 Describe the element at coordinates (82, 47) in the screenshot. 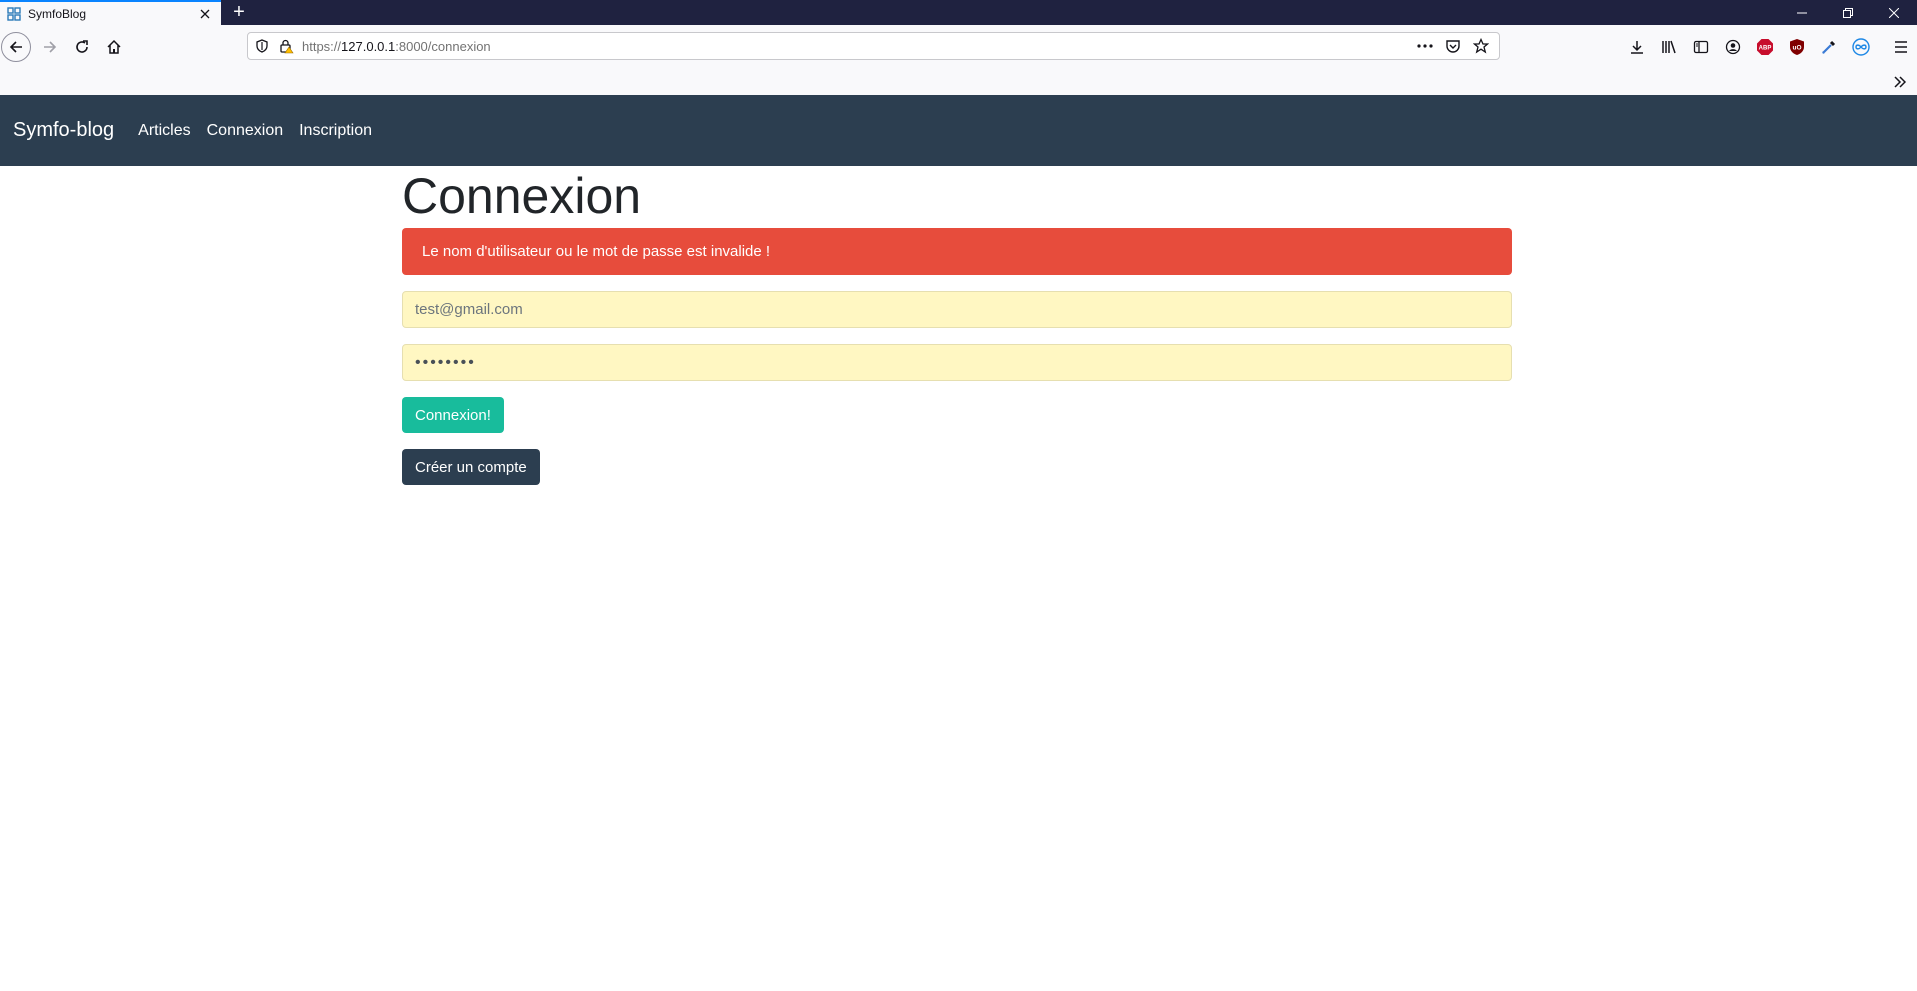

I see `reload-button` at that location.